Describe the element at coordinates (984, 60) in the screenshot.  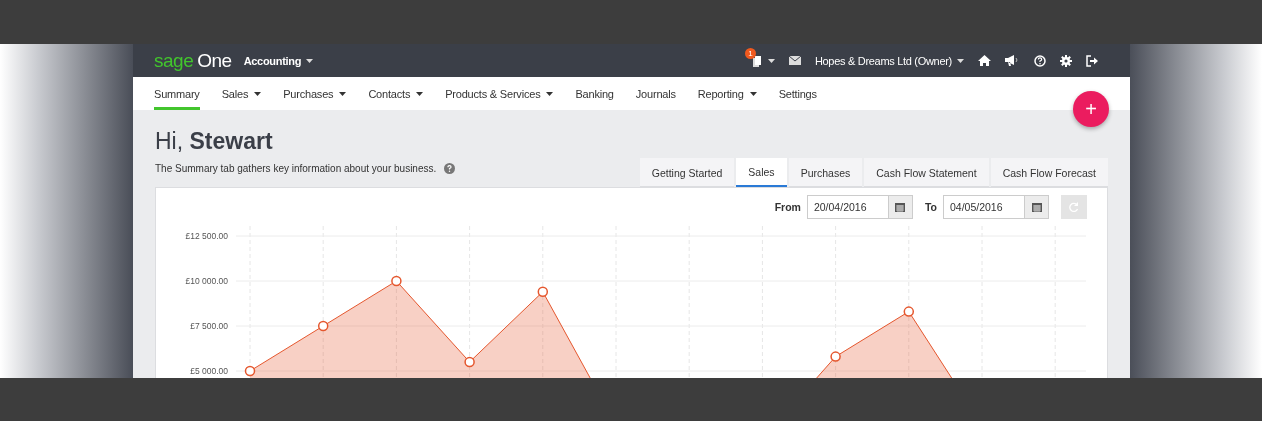
I see `home-icon` at that location.